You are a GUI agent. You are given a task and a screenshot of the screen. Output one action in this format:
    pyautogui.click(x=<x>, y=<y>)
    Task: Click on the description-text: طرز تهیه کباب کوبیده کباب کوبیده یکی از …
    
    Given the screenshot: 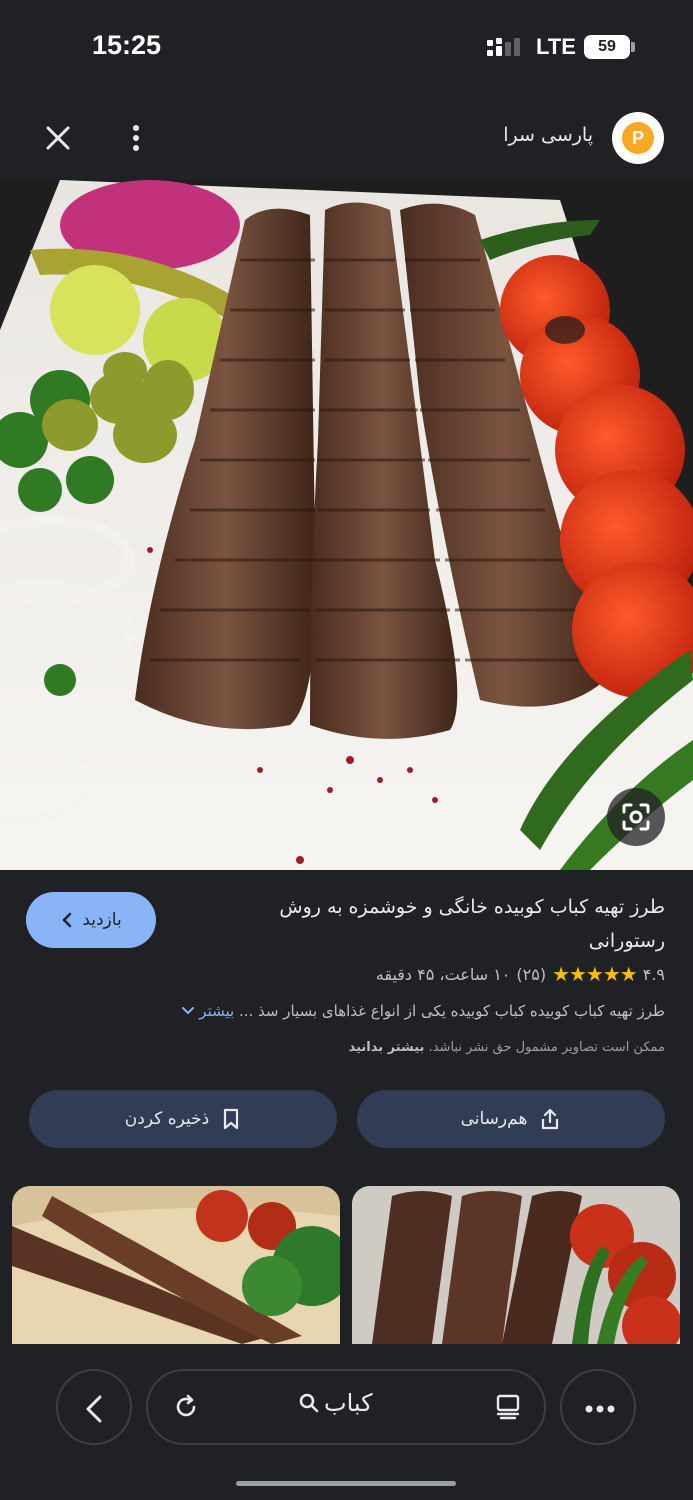 What is the action you would take?
    pyautogui.click(x=451, y=1011)
    